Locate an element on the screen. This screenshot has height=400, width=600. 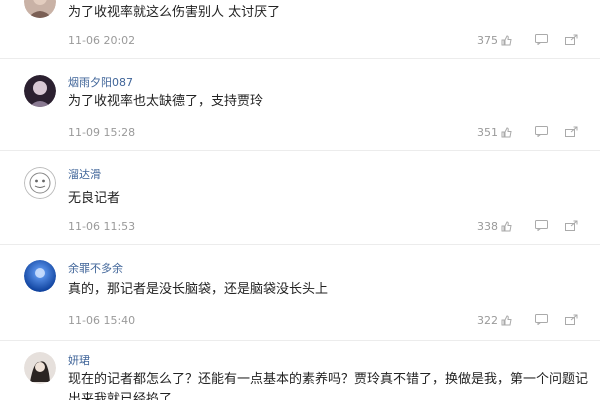
comment-text: 无良记者 is located at coordinates (94, 198).